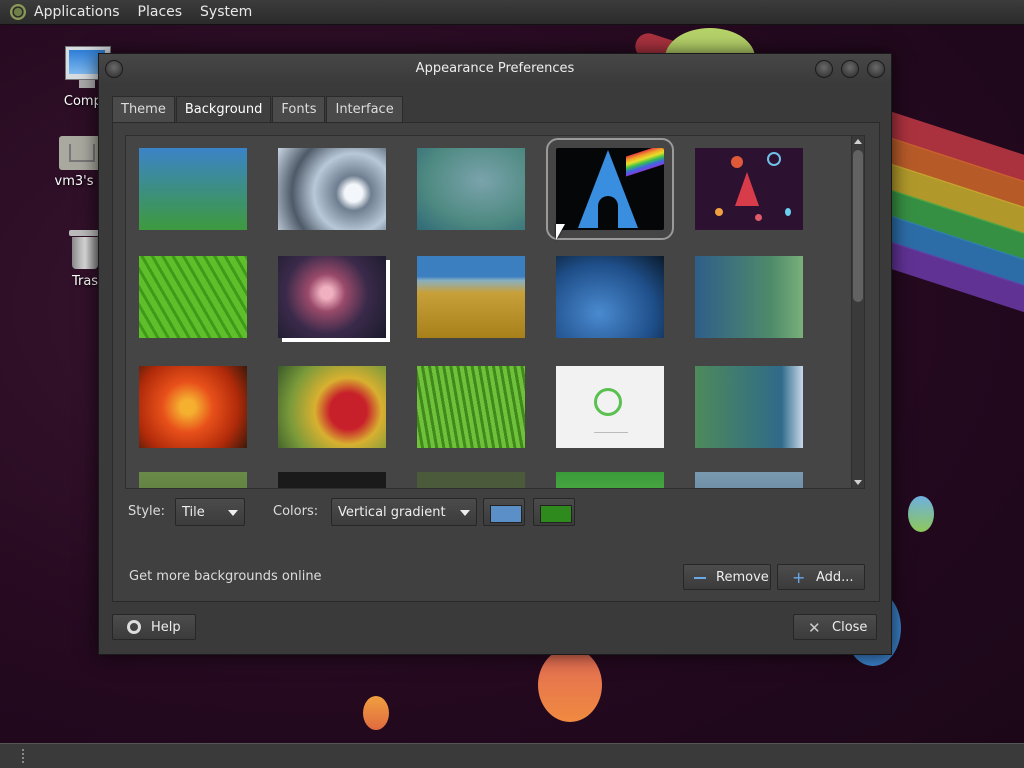 The width and height of the screenshot is (1024, 768). I want to click on bottom-panel, so click(512, 755).